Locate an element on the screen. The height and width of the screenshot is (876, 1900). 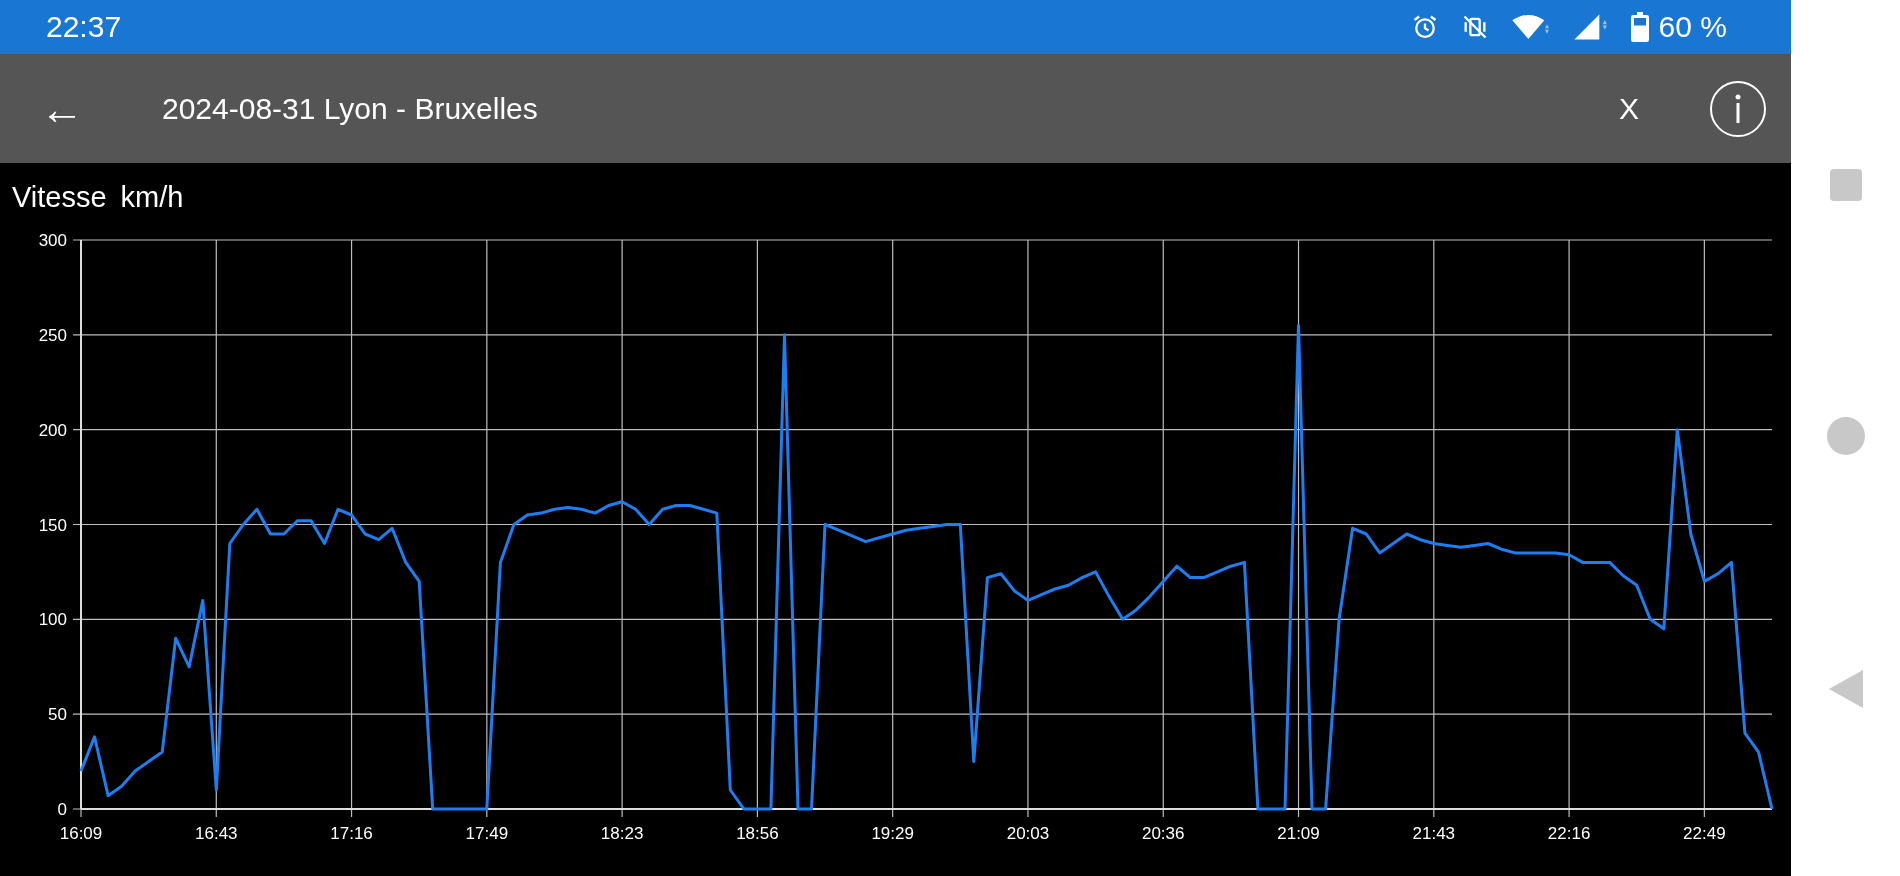
x-tick-label: 18:23 is located at coordinates (622, 833).